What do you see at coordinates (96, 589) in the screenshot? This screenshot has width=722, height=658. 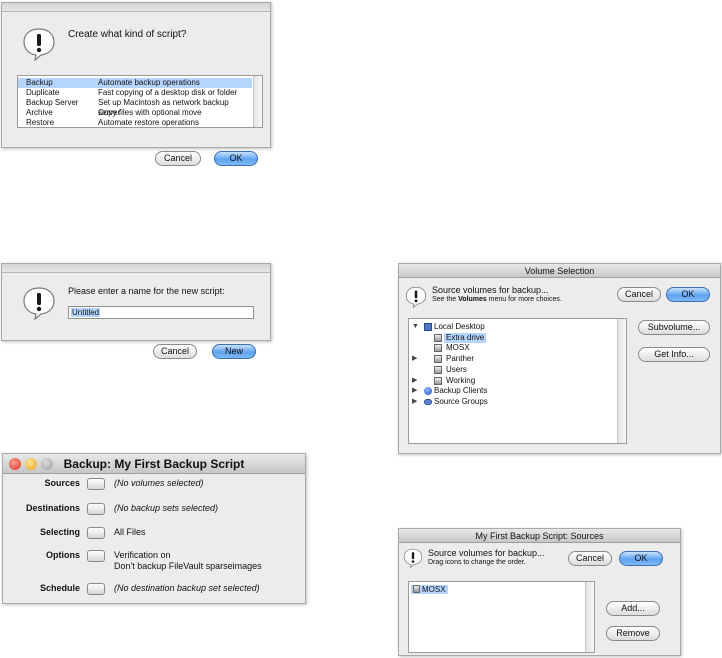 I see `schedule-button` at bounding box center [96, 589].